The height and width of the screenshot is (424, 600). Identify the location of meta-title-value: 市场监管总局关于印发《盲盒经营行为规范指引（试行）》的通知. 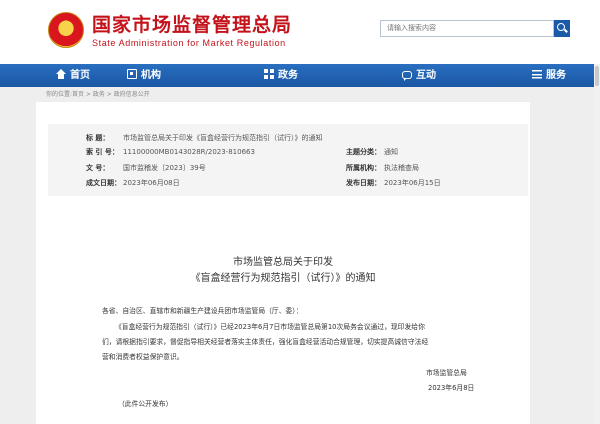
(223, 138).